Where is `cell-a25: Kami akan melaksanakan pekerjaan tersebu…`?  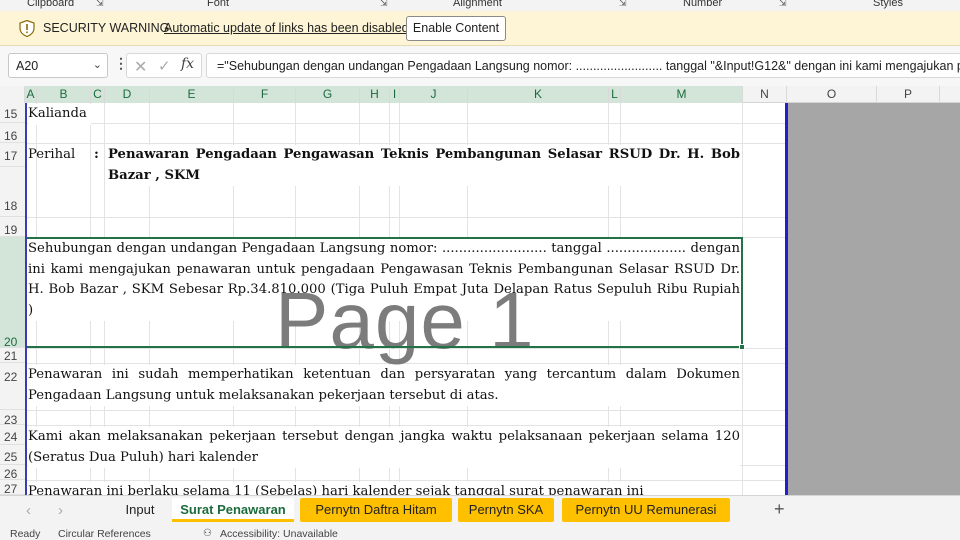
cell-a25: Kami akan melaksanakan pekerjaan tersebu… is located at coordinates (384, 447).